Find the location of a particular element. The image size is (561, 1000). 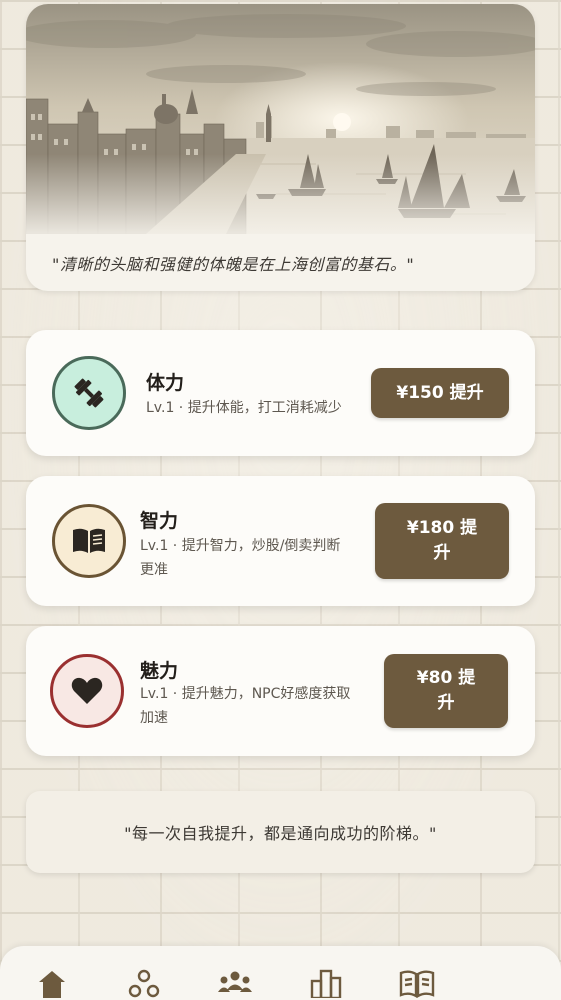

buildings-icon is located at coordinates (326, 983).